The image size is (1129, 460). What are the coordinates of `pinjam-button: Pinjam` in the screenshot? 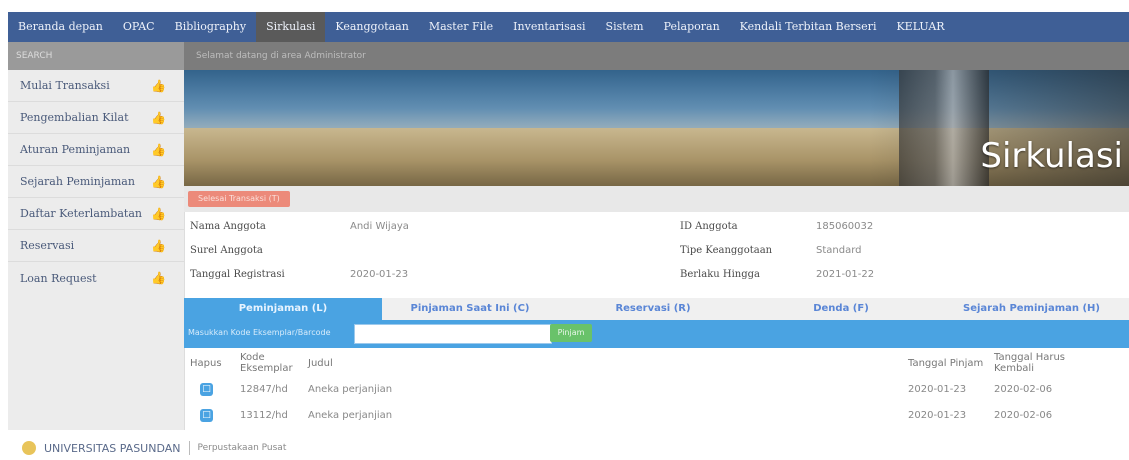 It's located at (571, 333).